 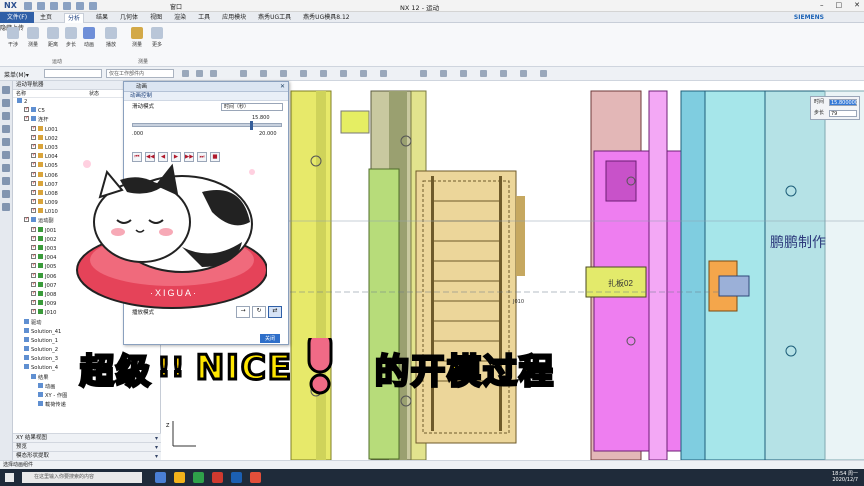 What do you see at coordinates (198, 477) in the screenshot?
I see `browser-icon` at bounding box center [198, 477].